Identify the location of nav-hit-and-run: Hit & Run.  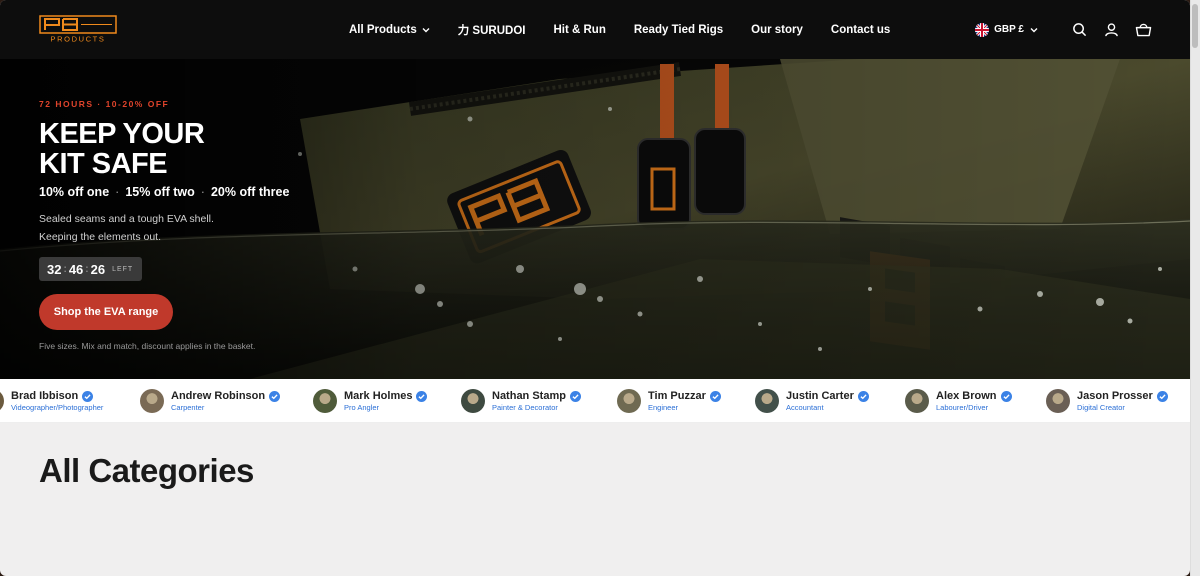
(579, 30).